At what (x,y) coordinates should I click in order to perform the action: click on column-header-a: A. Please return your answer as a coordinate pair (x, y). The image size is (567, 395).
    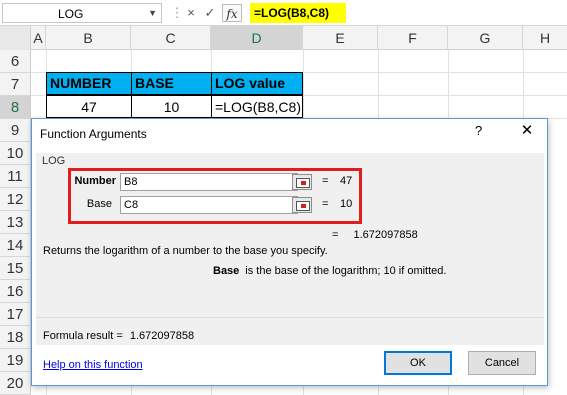
    Looking at the image, I should click on (38, 38).